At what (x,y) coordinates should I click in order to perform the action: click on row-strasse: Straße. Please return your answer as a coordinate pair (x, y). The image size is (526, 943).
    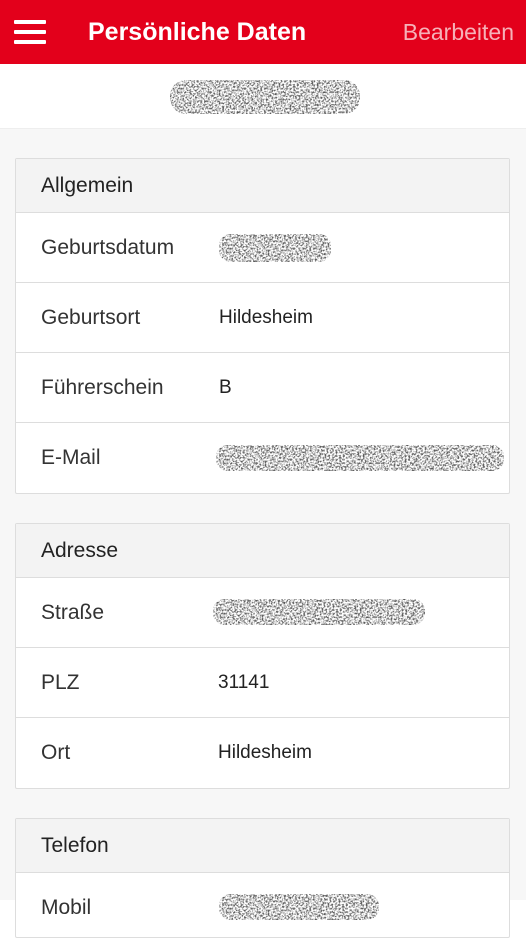
    Looking at the image, I should click on (262, 613).